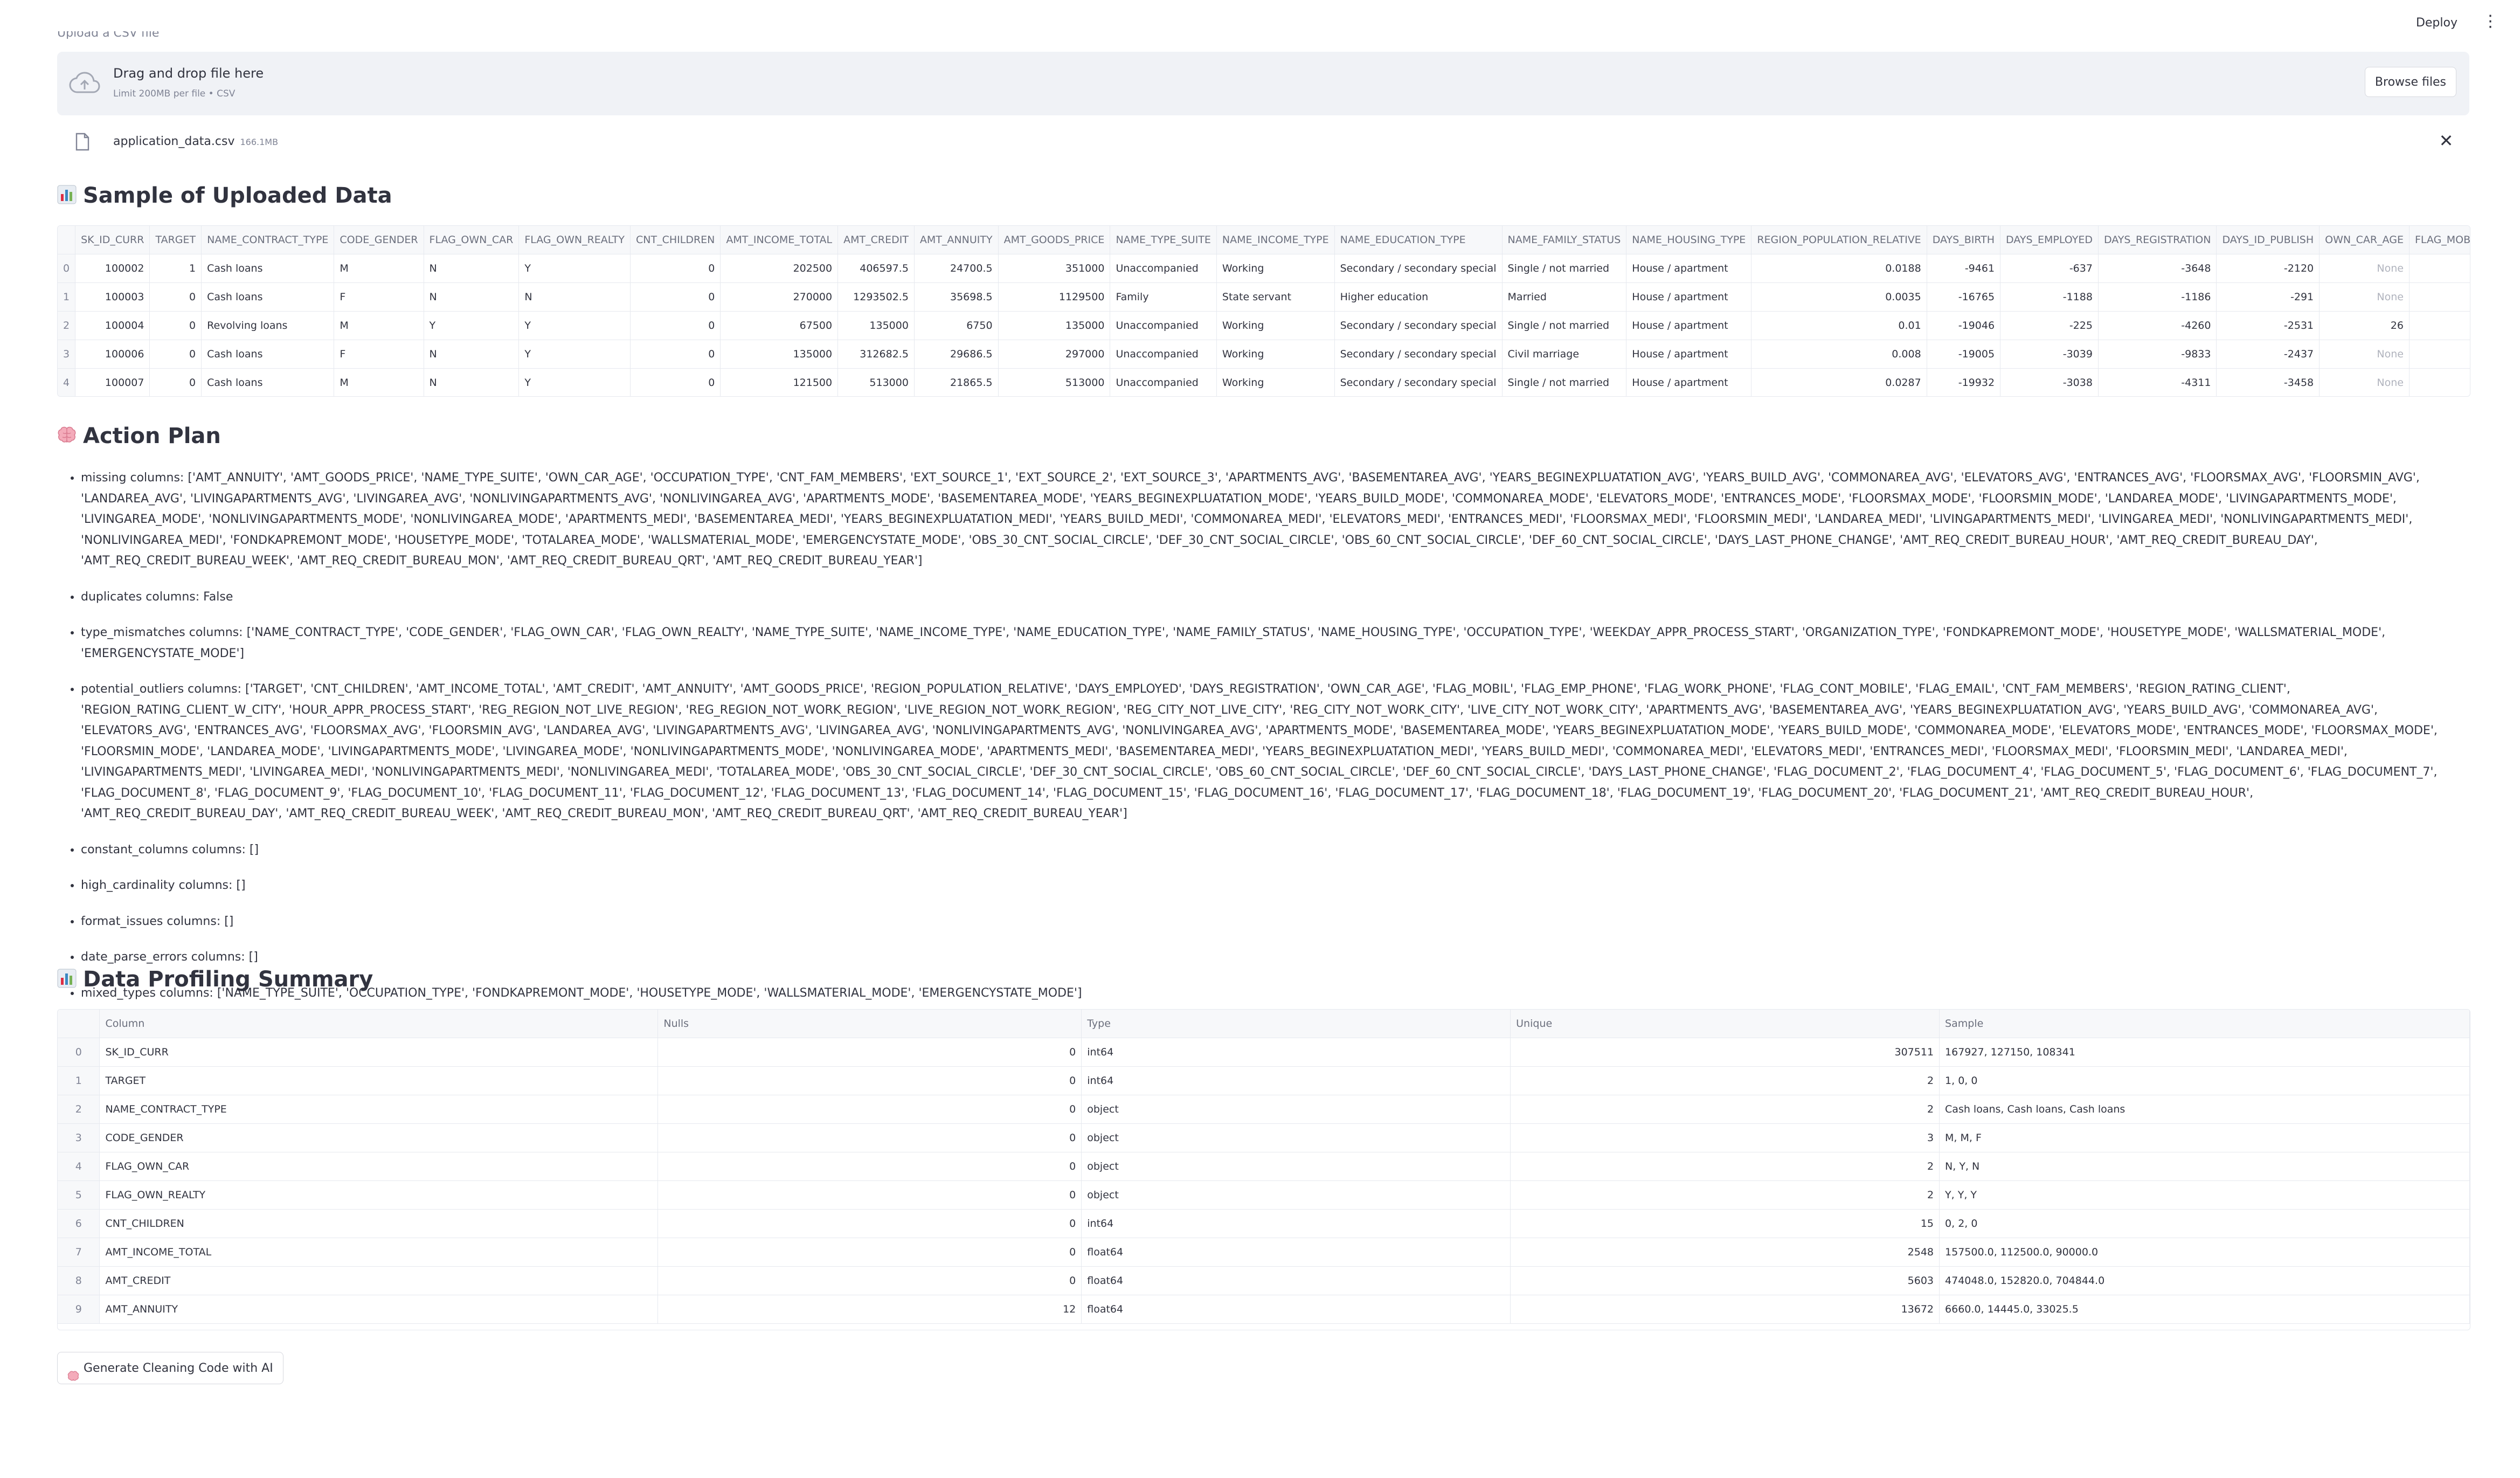 Image resolution: width=2520 pixels, height=1478 pixels. What do you see at coordinates (1964, 240) in the screenshot?
I see `column-header: DAYS_BIRTH` at bounding box center [1964, 240].